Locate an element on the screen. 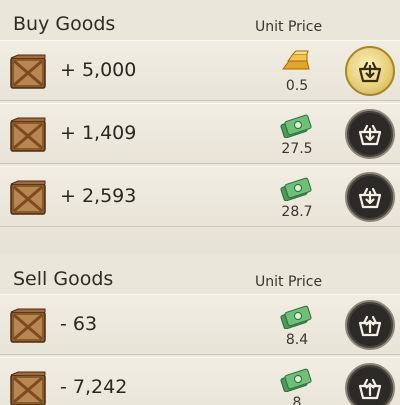 The width and height of the screenshot is (400, 405). sell-goods-header: Sell Goods Unit Price is located at coordinates (200, 274).